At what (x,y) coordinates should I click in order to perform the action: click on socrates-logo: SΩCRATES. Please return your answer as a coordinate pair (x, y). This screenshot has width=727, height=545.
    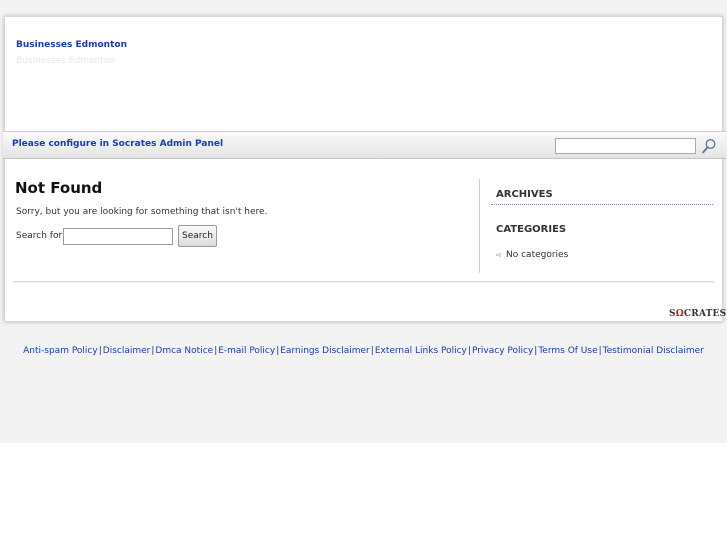
    Looking at the image, I should click on (697, 314).